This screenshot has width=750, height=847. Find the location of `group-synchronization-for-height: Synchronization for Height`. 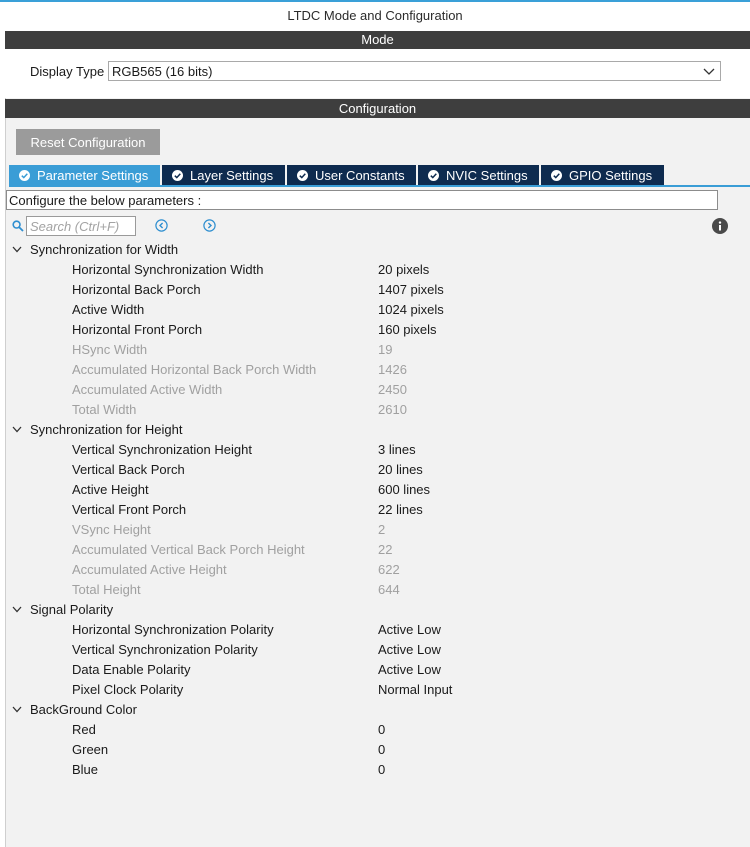

group-synchronization-for-height: Synchronization for Height is located at coordinates (375, 430).